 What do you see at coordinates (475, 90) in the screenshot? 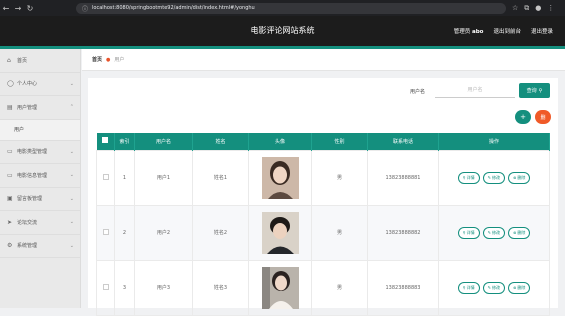
I see `search-input` at bounding box center [475, 90].